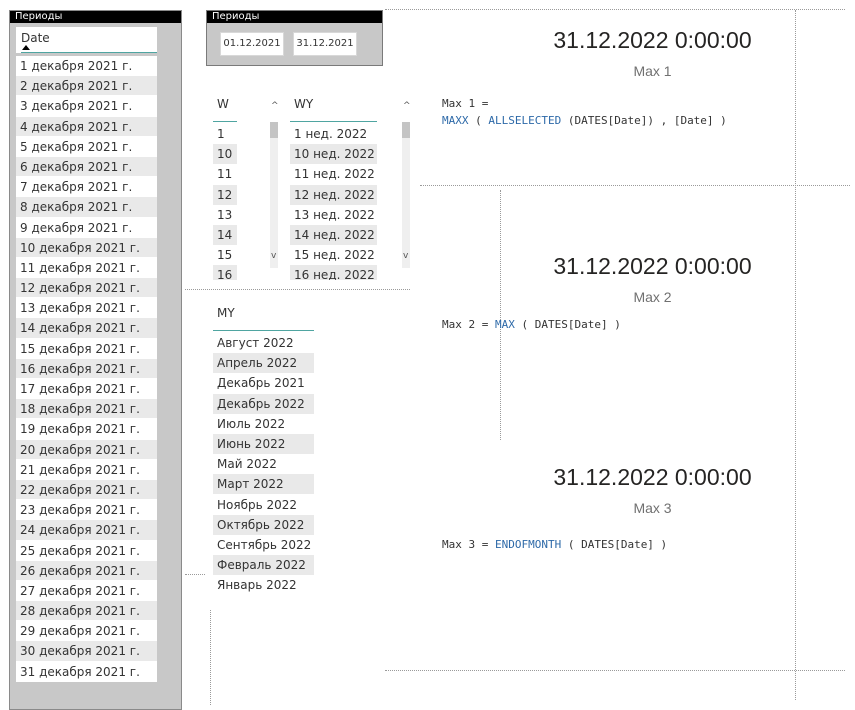  Describe the element at coordinates (86, 409) in the screenshot. I see `date-list-item: 18 декабря 2021 г.` at that location.